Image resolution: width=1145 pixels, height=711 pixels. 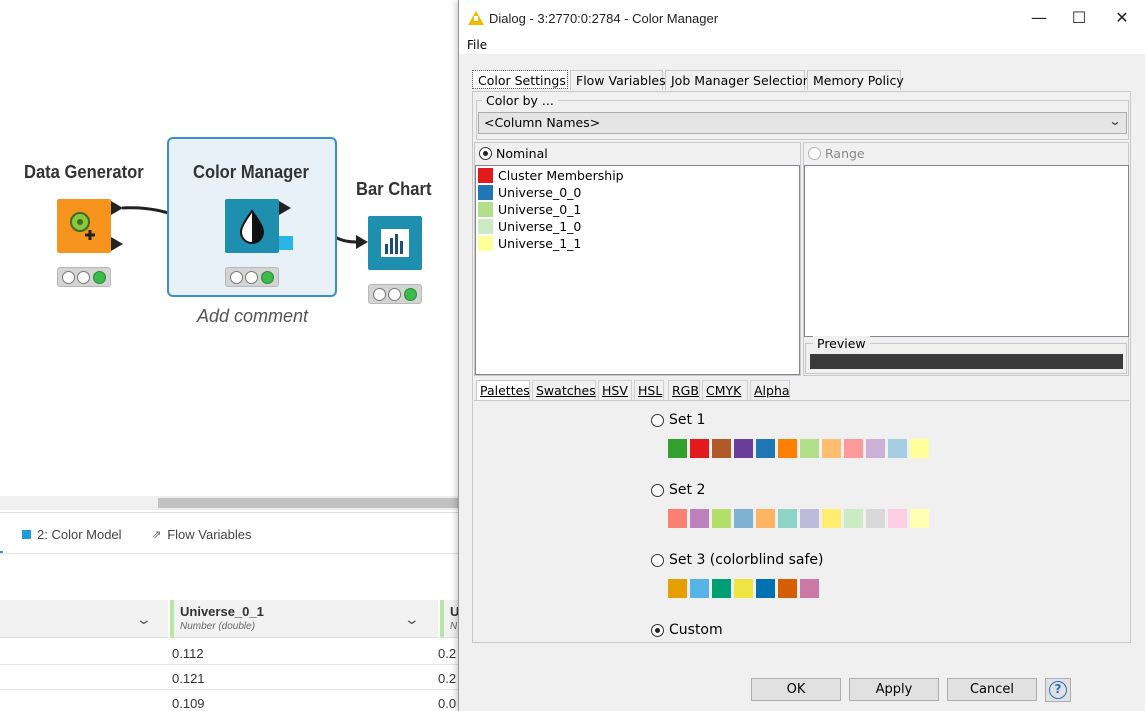 I want to click on palette-set3-swatches, so click(x=743, y=588).